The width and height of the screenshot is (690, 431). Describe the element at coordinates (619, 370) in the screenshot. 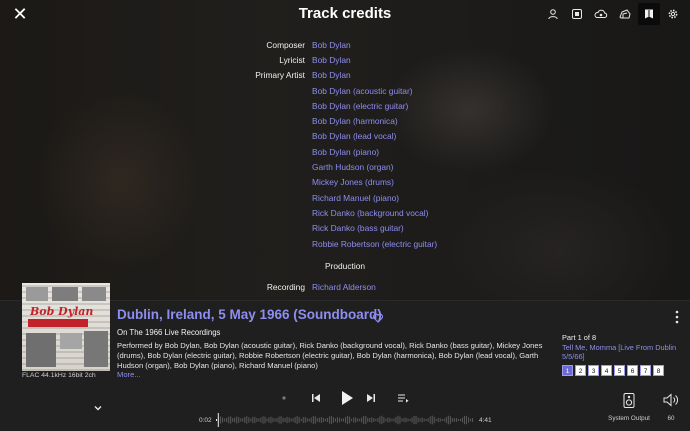

I see `page-button: 5` at that location.